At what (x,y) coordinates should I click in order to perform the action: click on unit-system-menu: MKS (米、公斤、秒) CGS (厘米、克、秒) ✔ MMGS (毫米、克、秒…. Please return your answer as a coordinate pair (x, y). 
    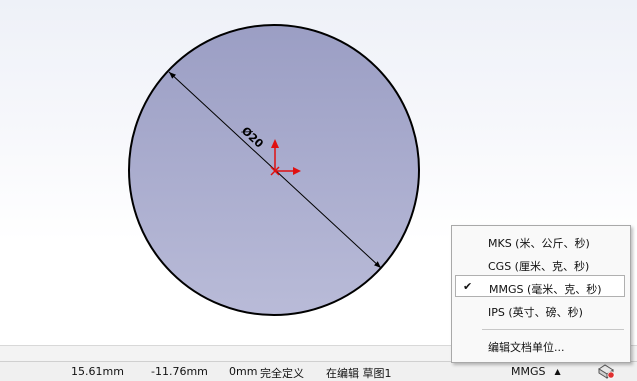
    Looking at the image, I should click on (541, 294).